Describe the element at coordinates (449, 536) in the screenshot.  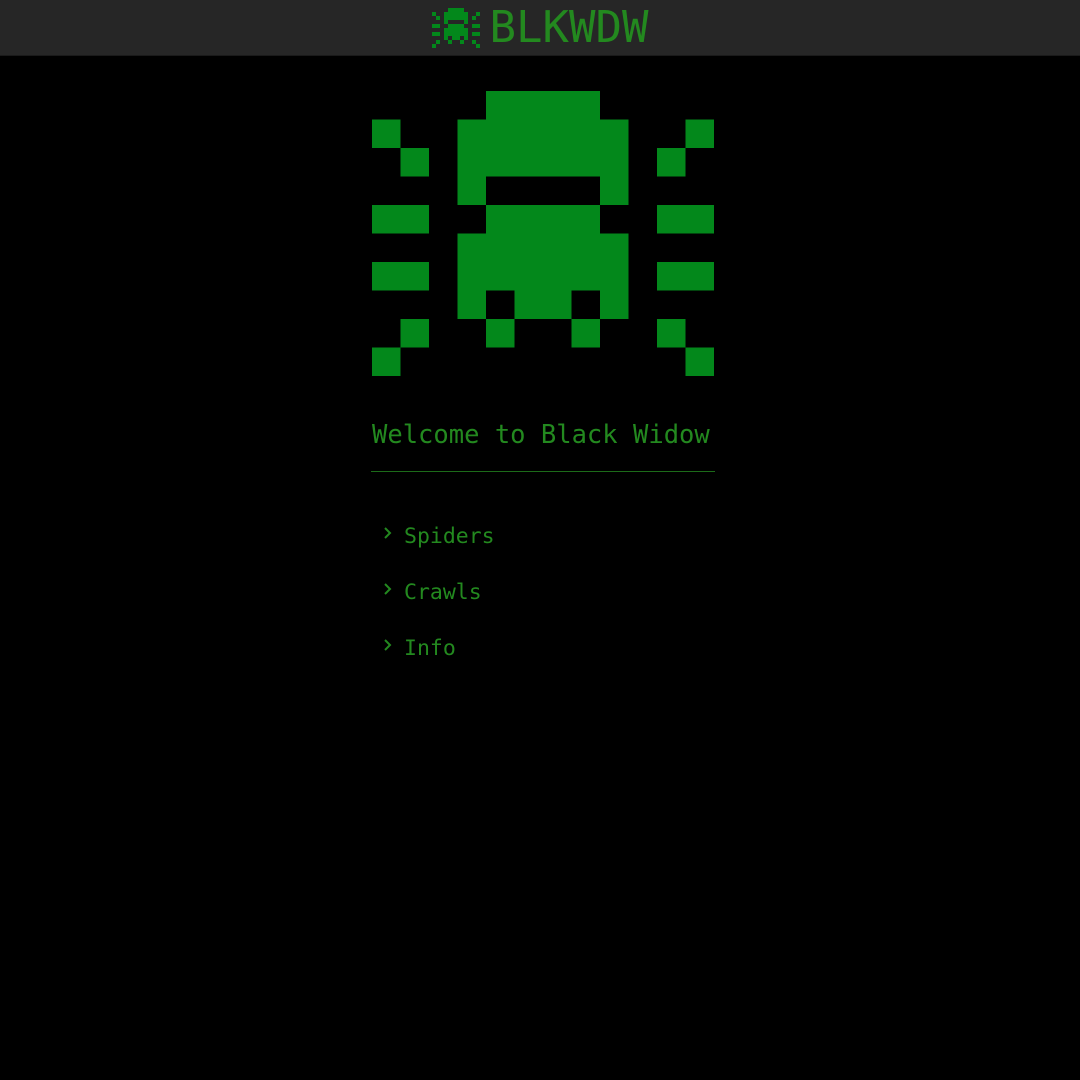
I see `menu-item-label: Spiders` at that location.